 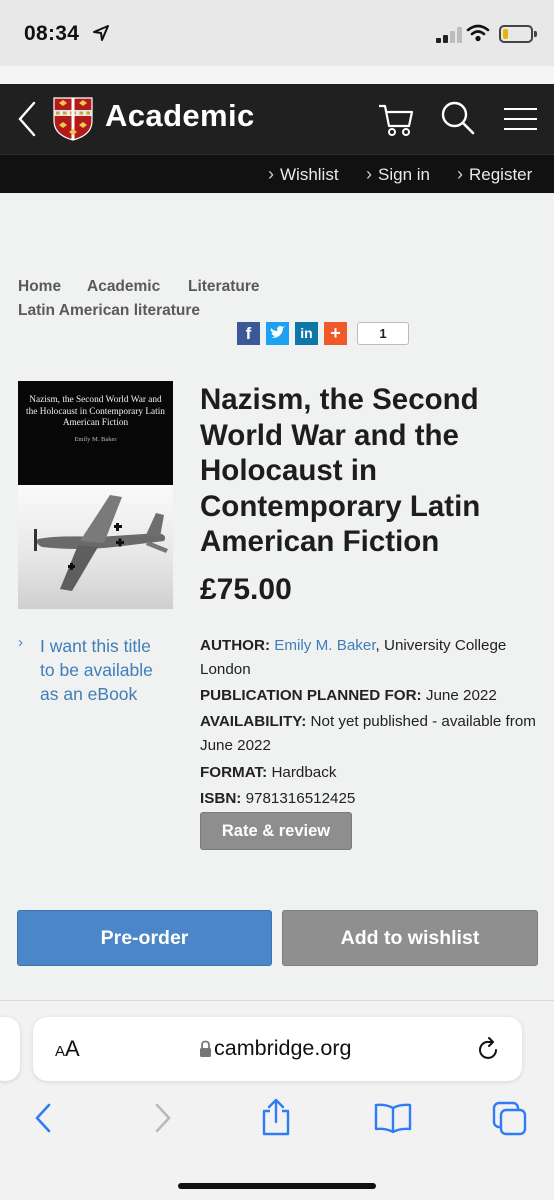 I want to click on site-header: Academic, so click(x=277, y=119).